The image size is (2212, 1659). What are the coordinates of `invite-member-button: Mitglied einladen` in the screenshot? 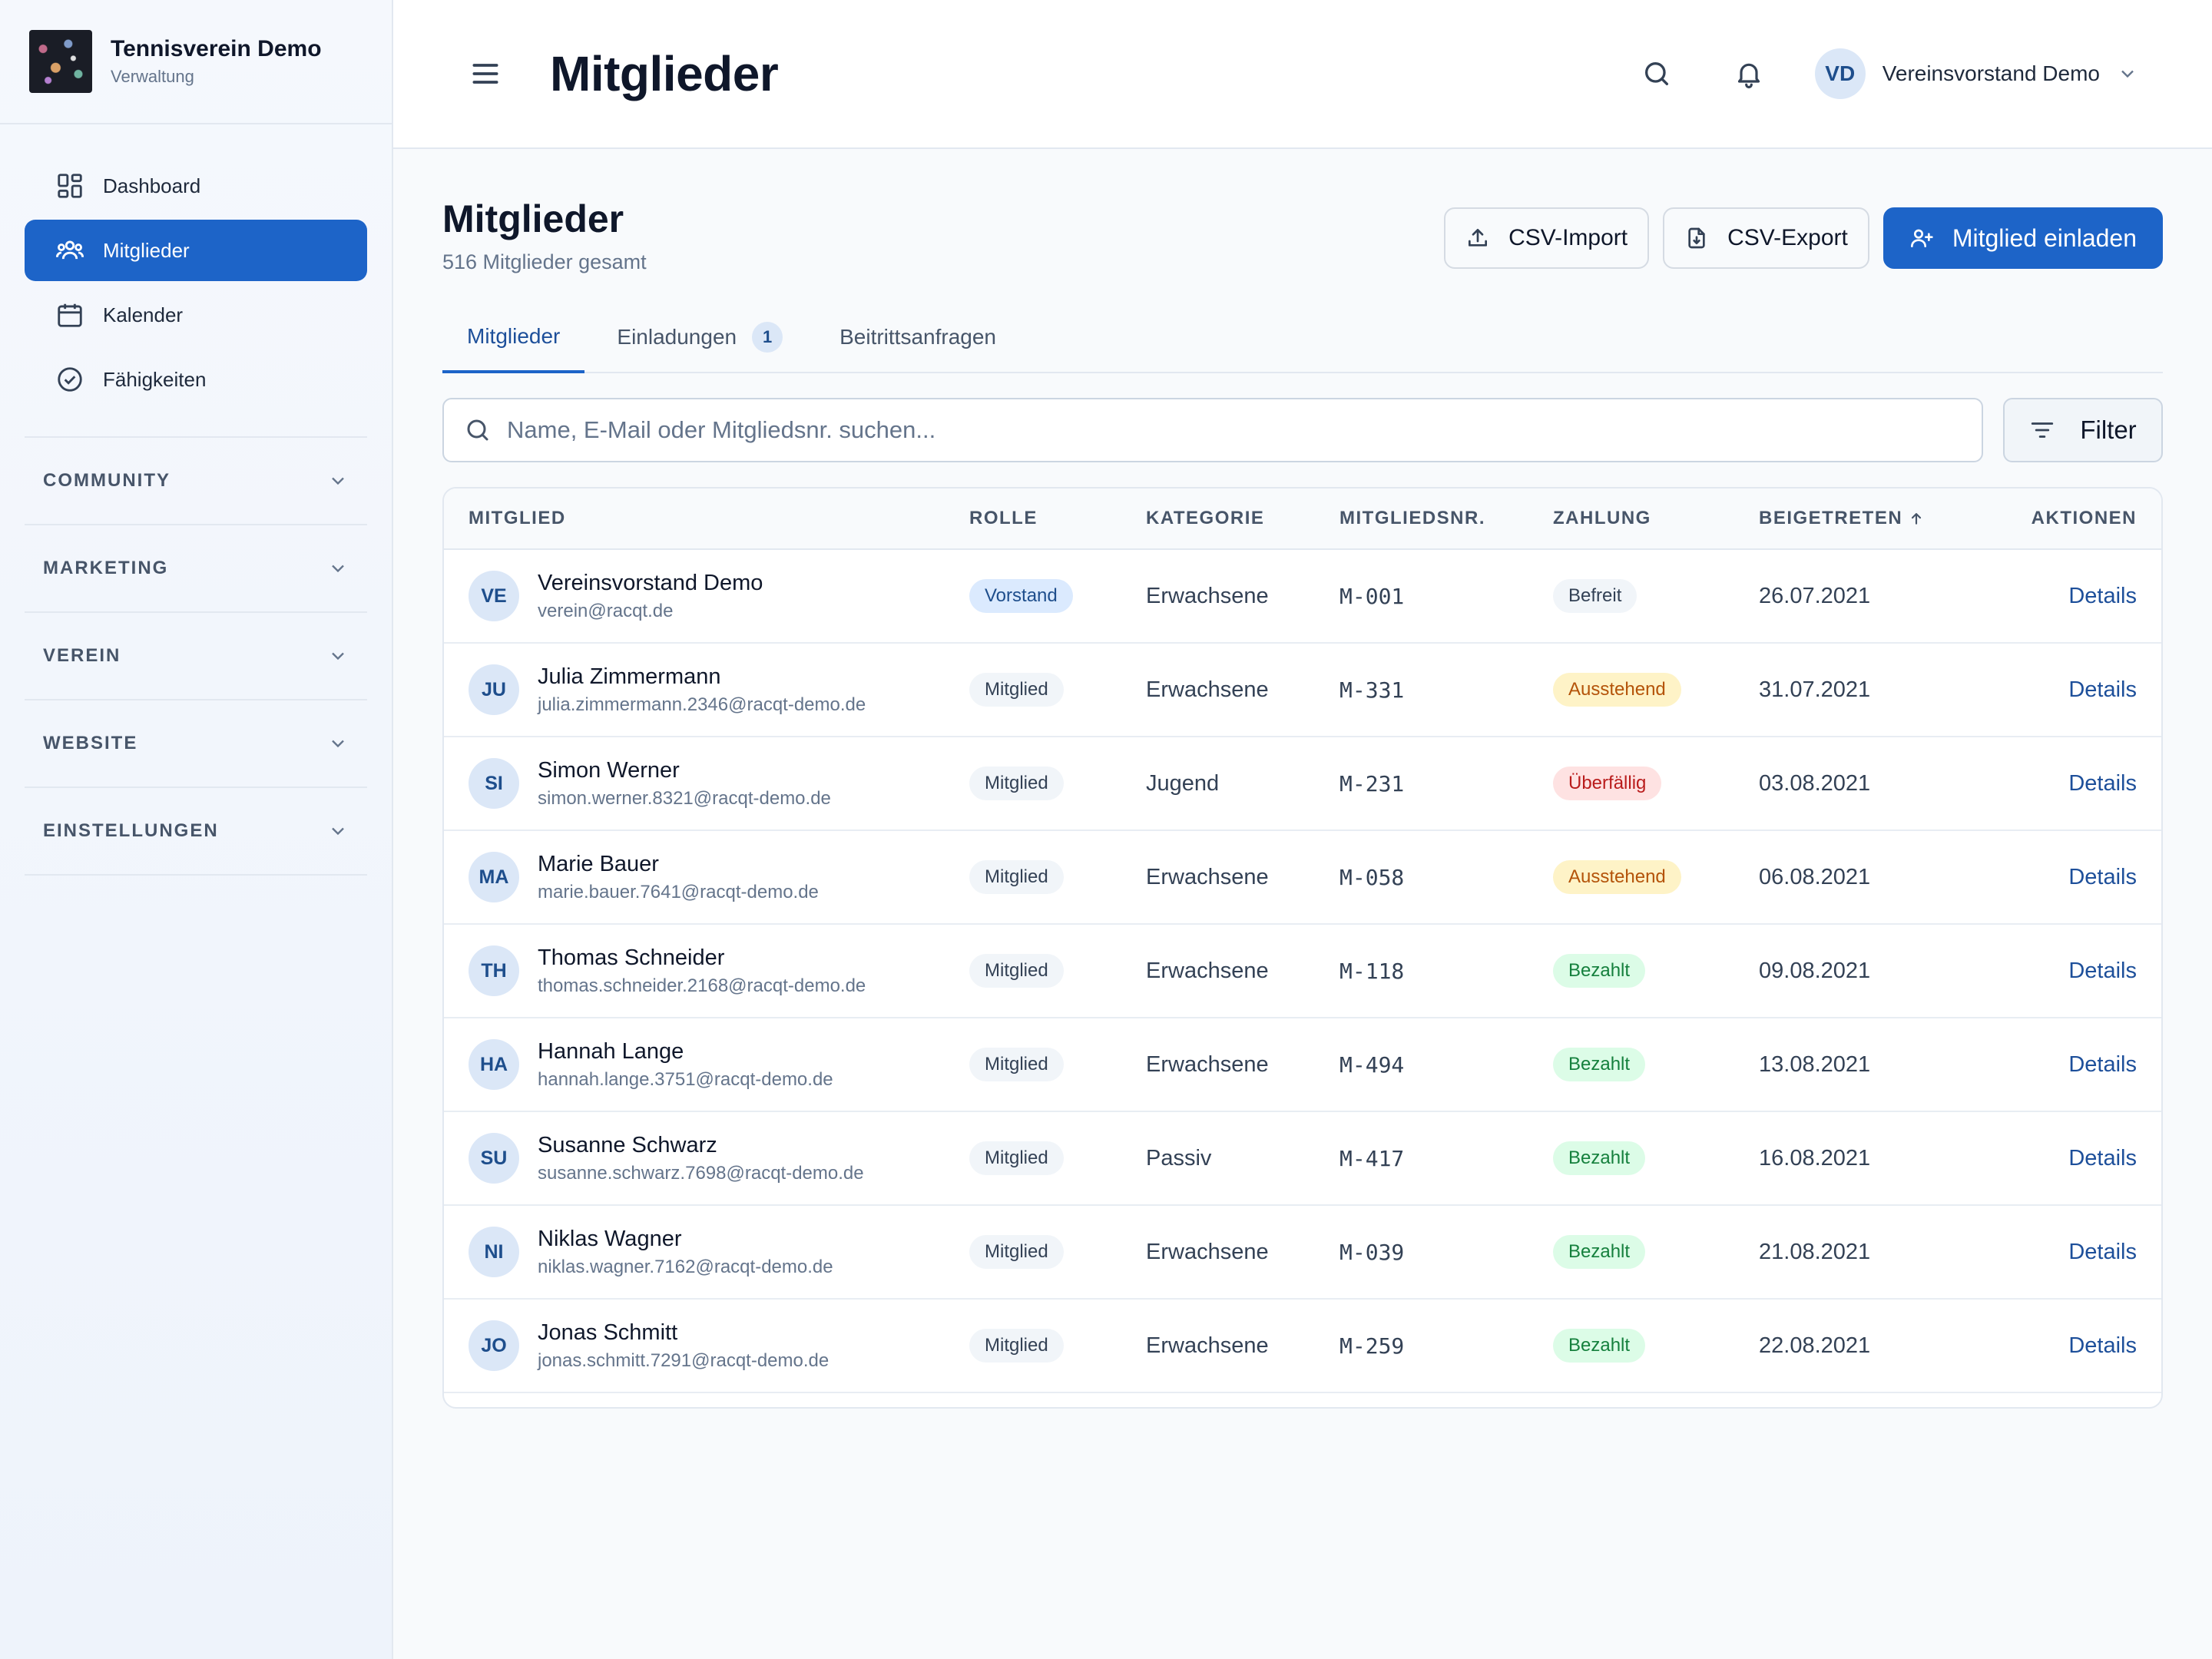 It's located at (2023, 238).